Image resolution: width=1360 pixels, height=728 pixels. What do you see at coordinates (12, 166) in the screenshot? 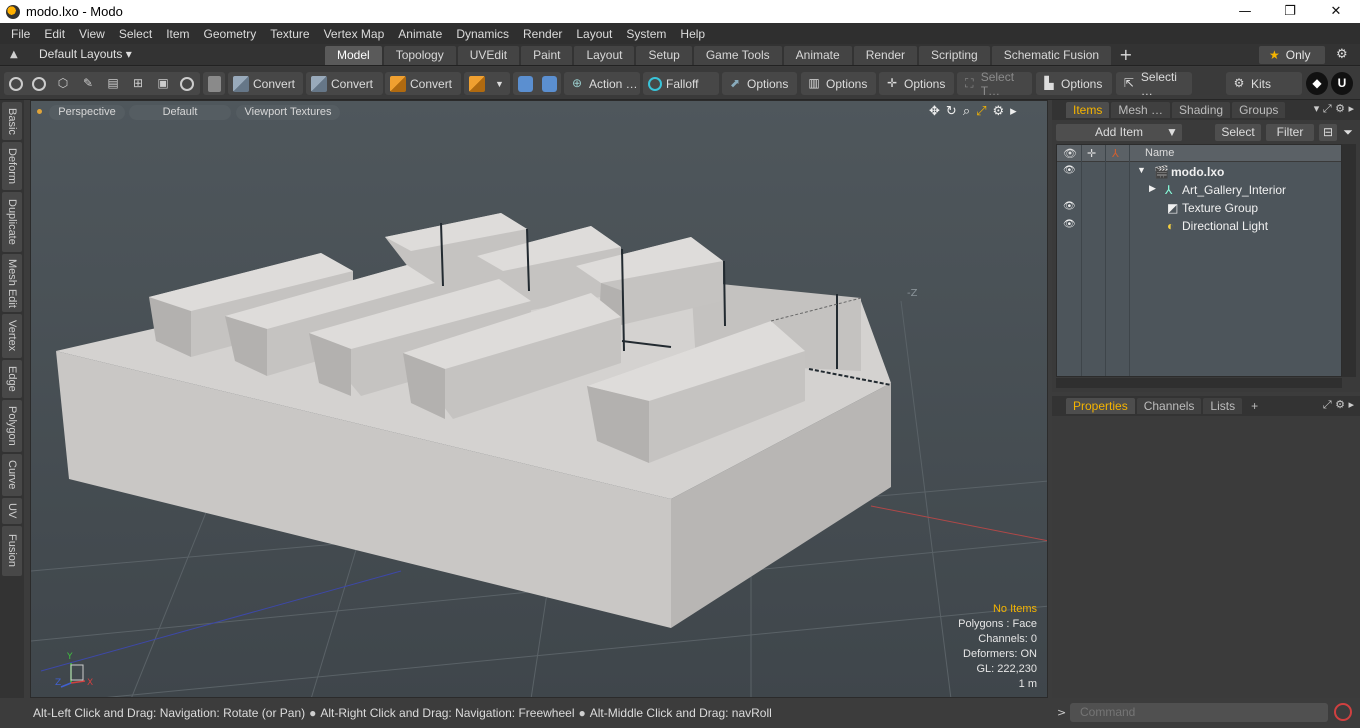
I see `vtab-deform: Deform` at bounding box center [12, 166].